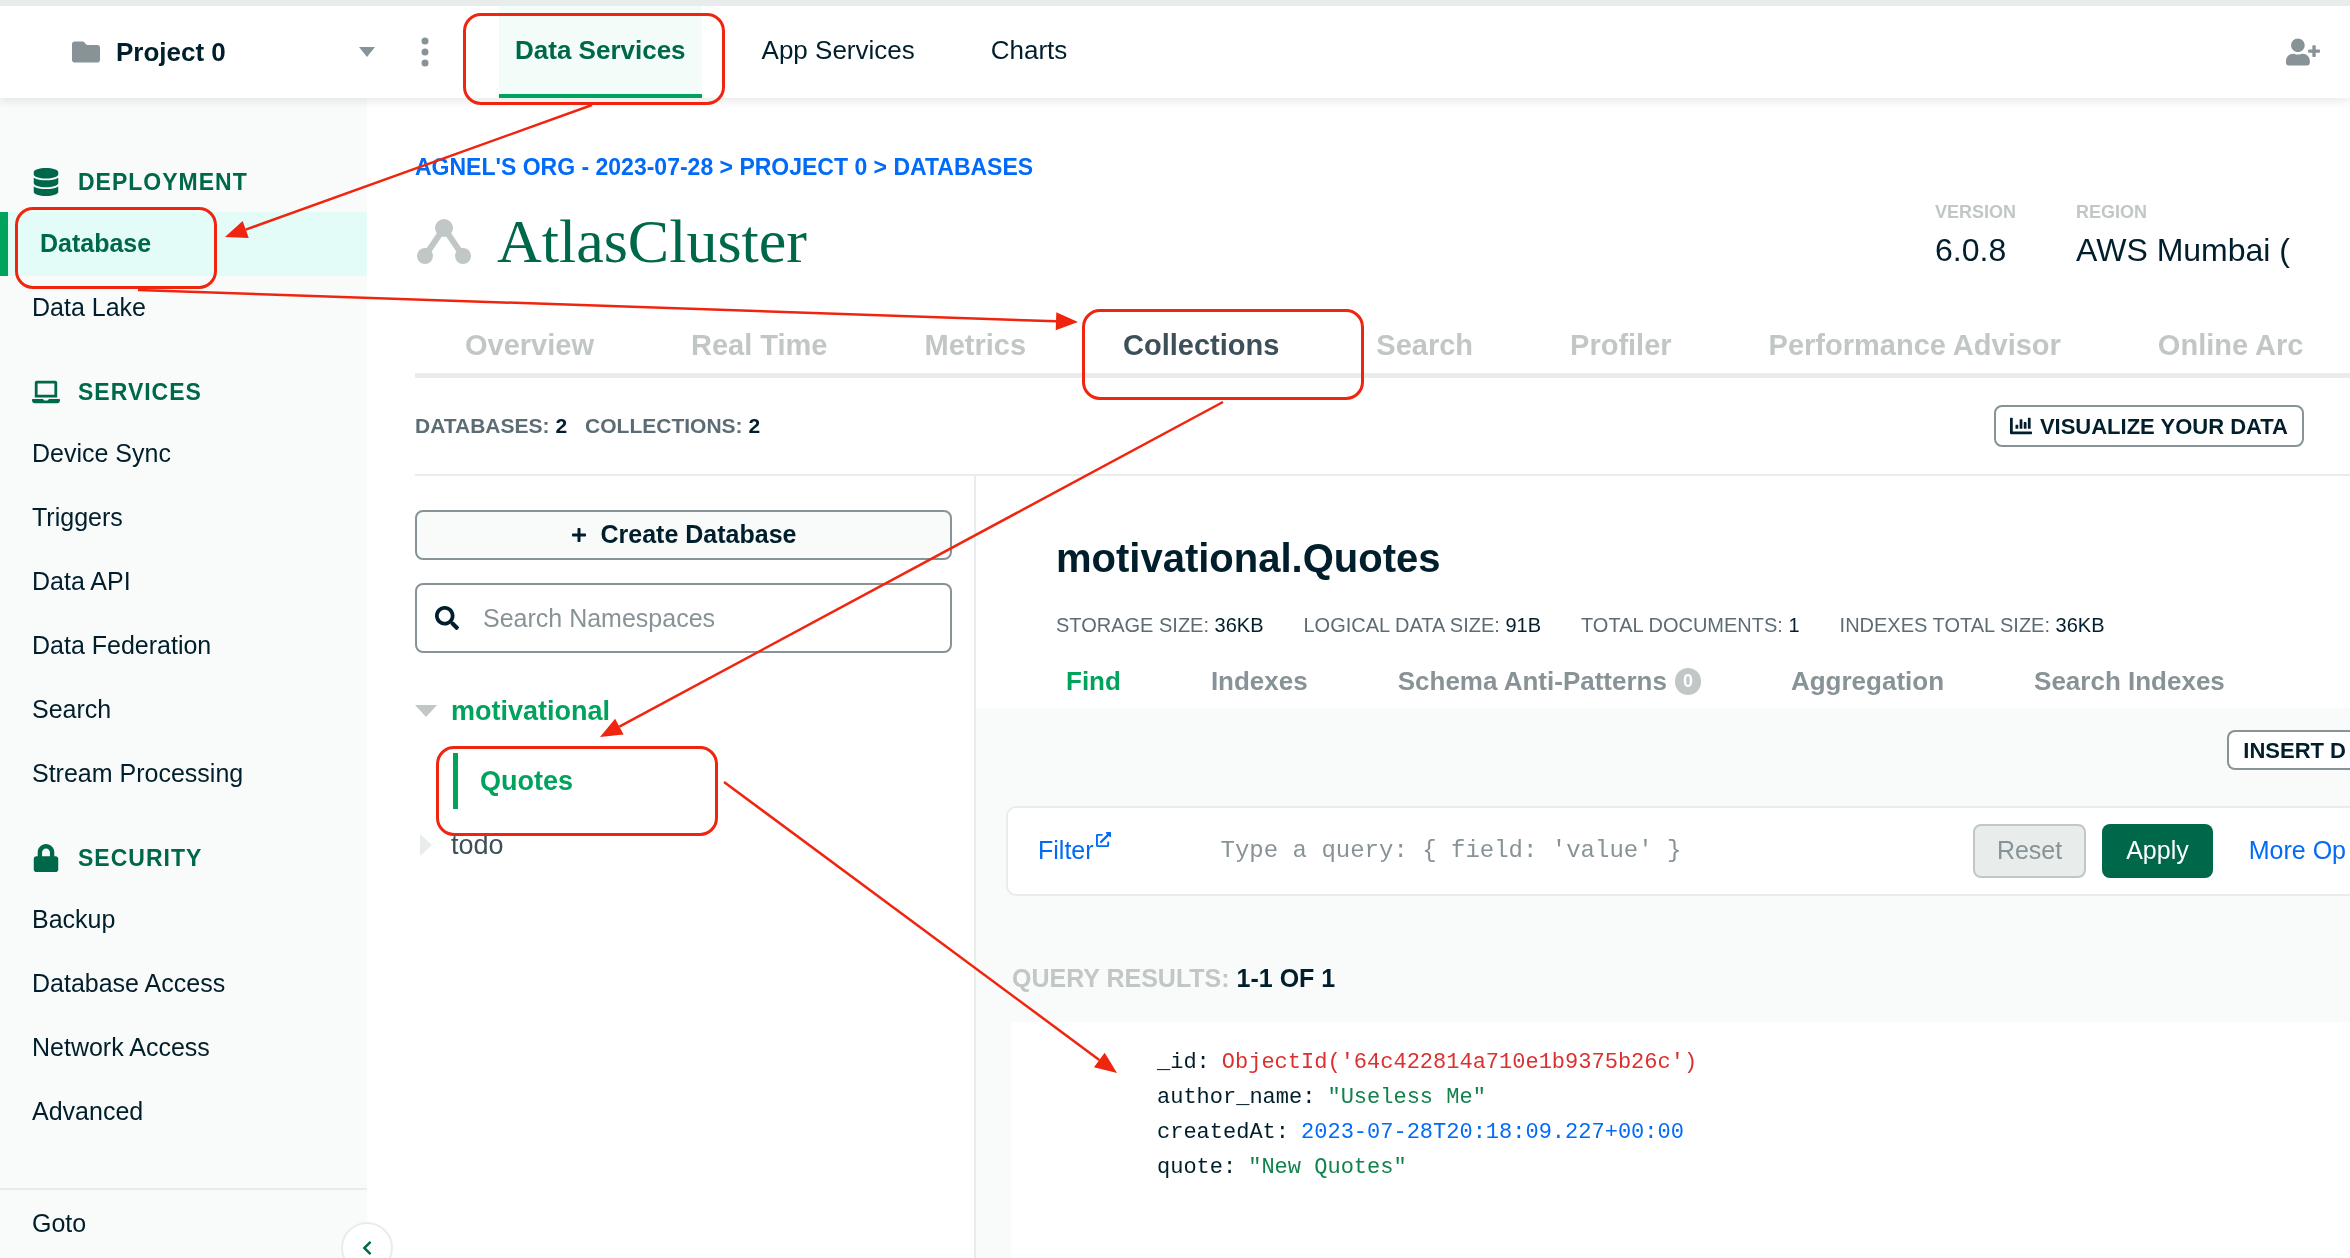  Describe the element at coordinates (1406, 1097) in the screenshot. I see `field-value: "Useless Me"` at that location.